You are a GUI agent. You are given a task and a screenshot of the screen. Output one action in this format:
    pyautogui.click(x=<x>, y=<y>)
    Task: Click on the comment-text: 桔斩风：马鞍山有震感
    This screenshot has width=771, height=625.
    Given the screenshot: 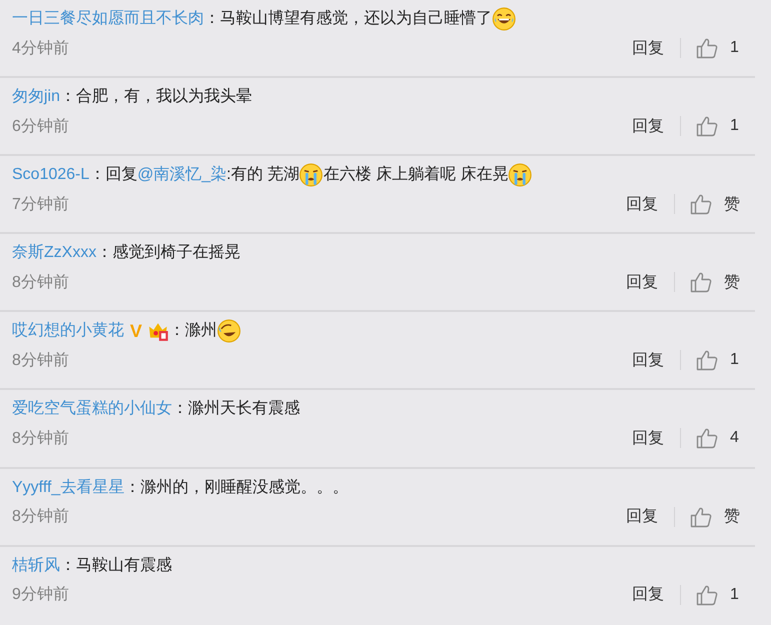 What is the action you would take?
    pyautogui.click(x=376, y=565)
    